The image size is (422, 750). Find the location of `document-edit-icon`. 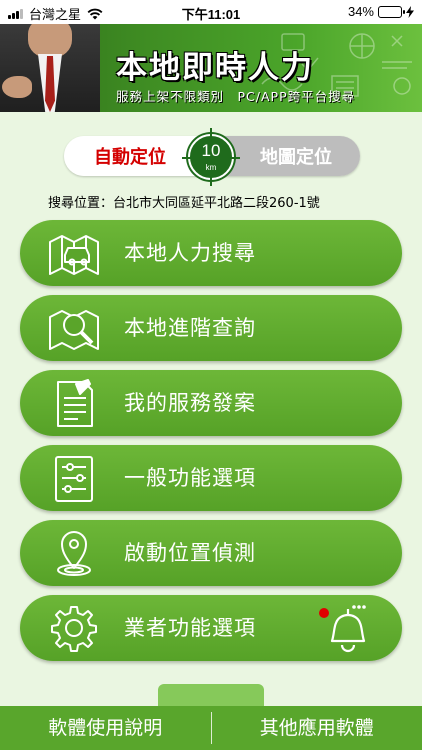

document-edit-icon is located at coordinates (75, 403).